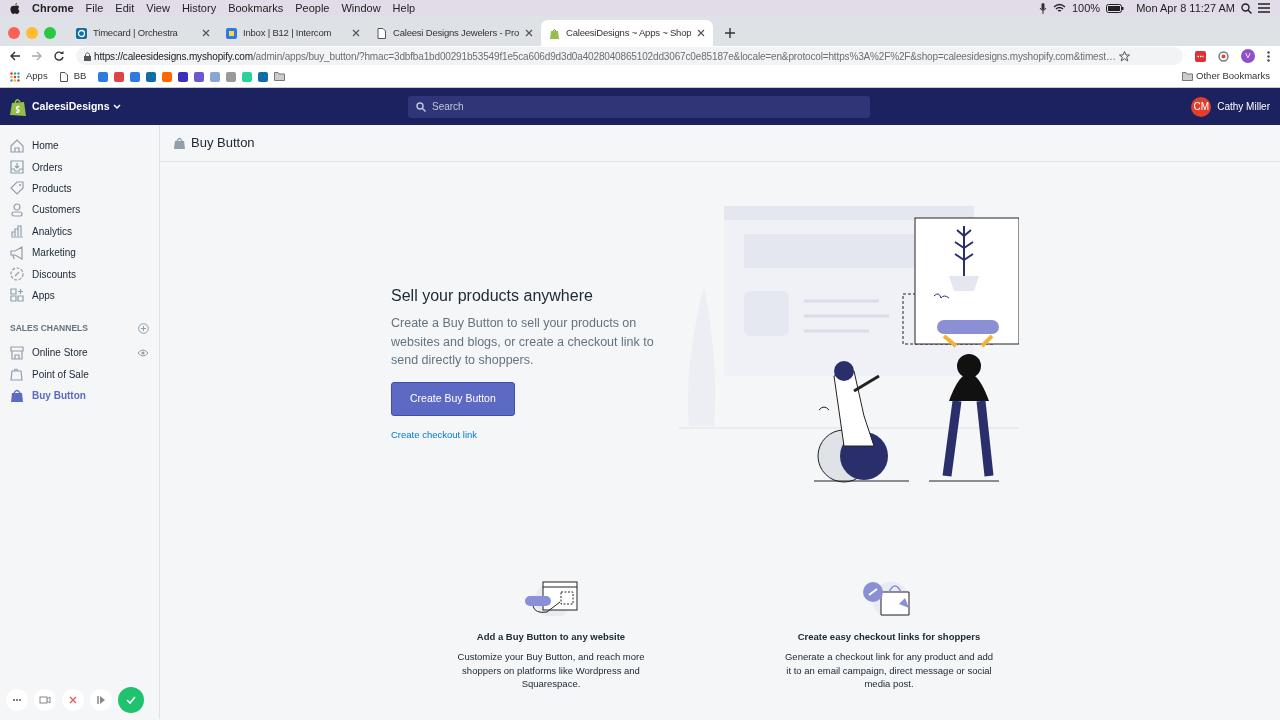  Describe the element at coordinates (639, 106) in the screenshot. I see `search-field: Search` at that location.